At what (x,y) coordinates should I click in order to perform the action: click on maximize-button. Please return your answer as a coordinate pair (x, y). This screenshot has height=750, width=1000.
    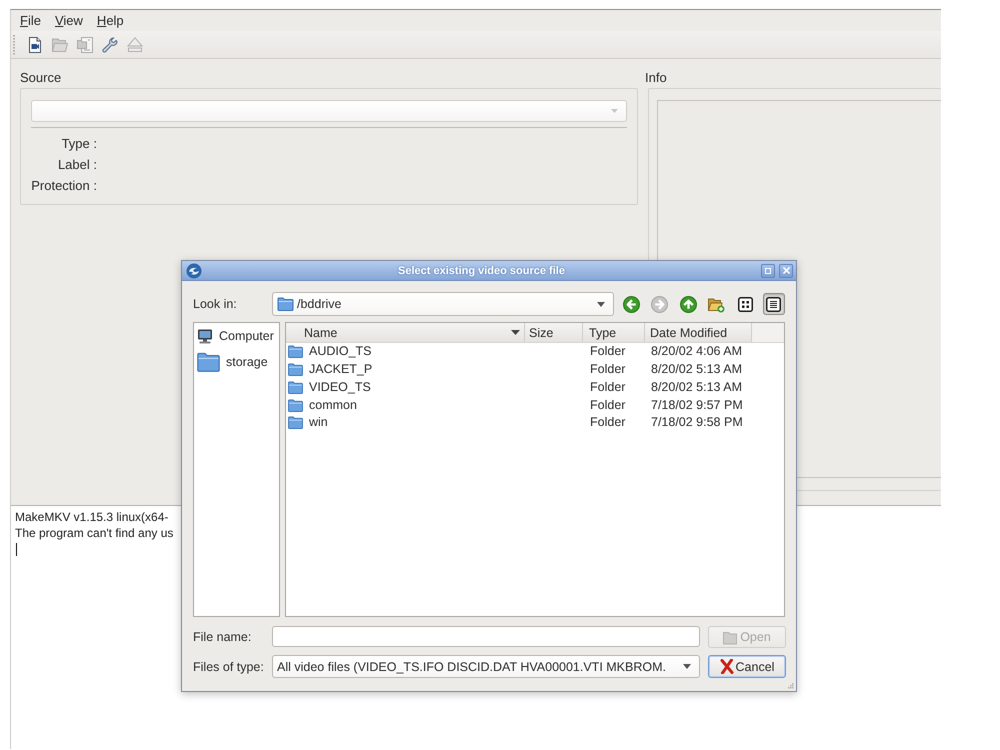
    Looking at the image, I should click on (768, 271).